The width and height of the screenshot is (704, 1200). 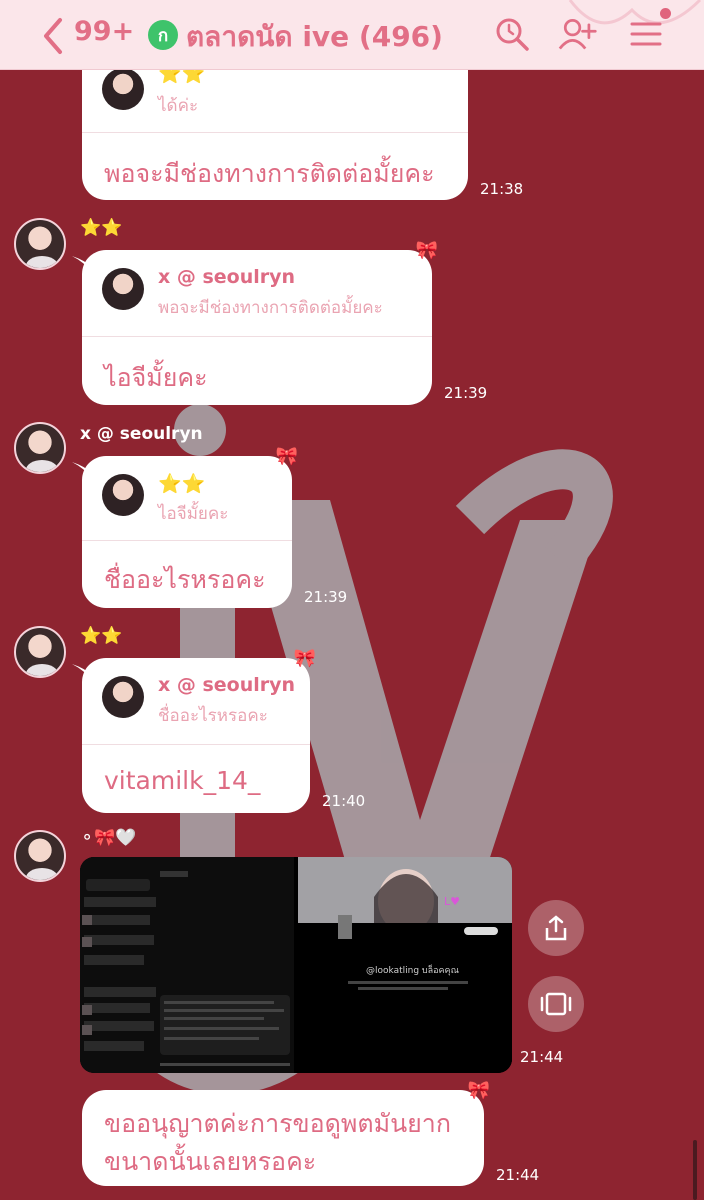 I want to click on chat-header: 99+ ก ตลาดนัด ive (496), so click(x=352, y=35).